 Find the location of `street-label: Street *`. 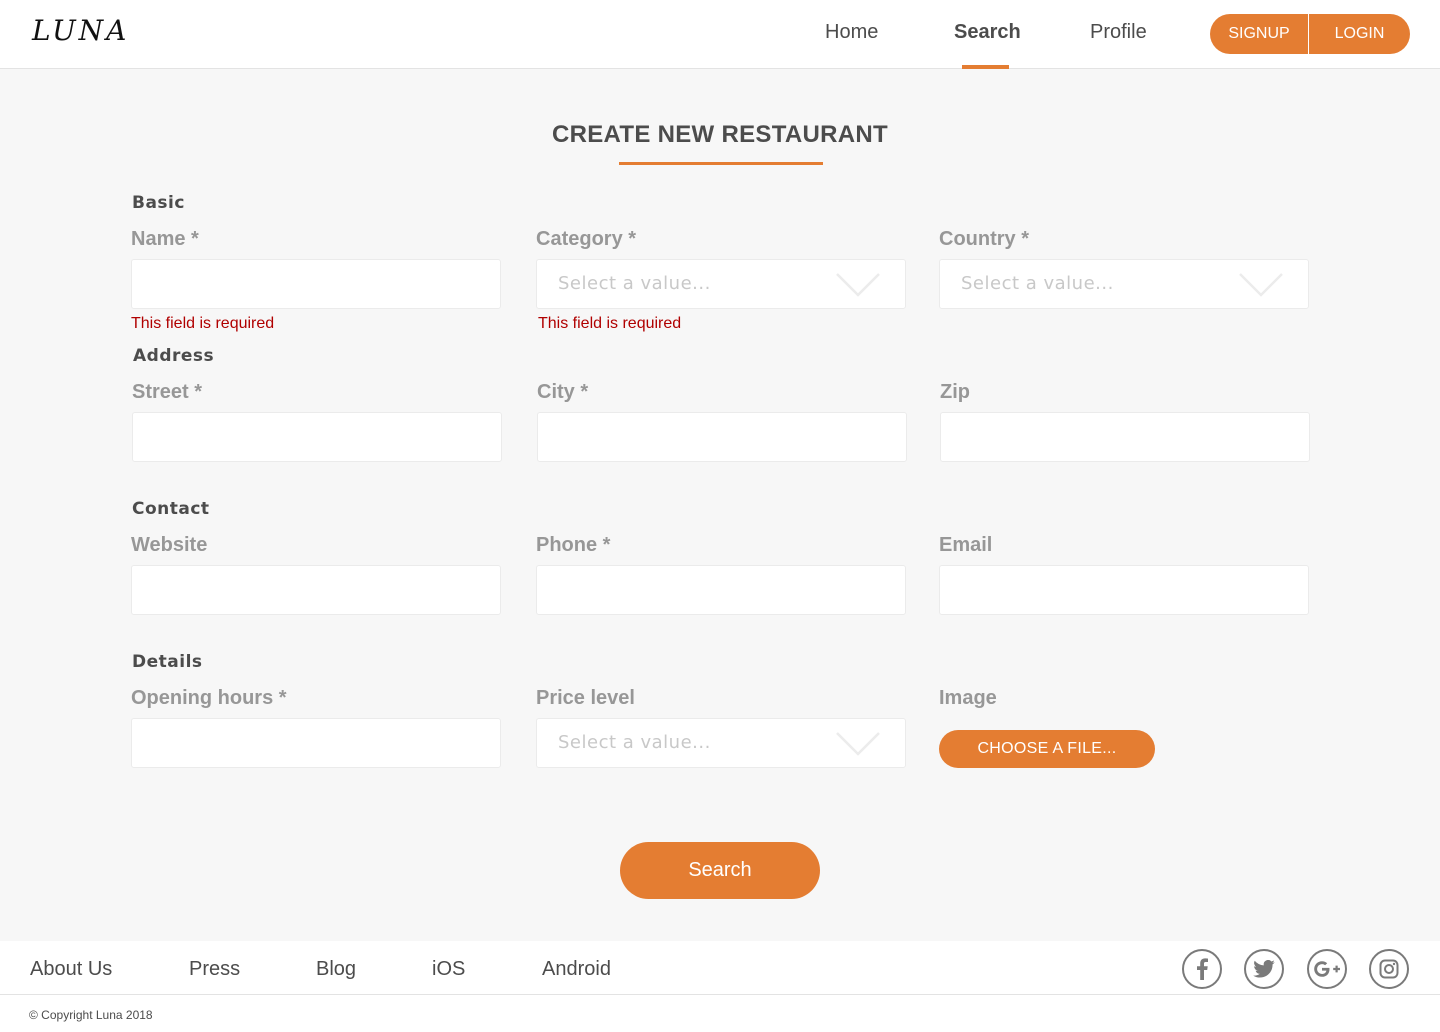

street-label: Street * is located at coordinates (167, 392).